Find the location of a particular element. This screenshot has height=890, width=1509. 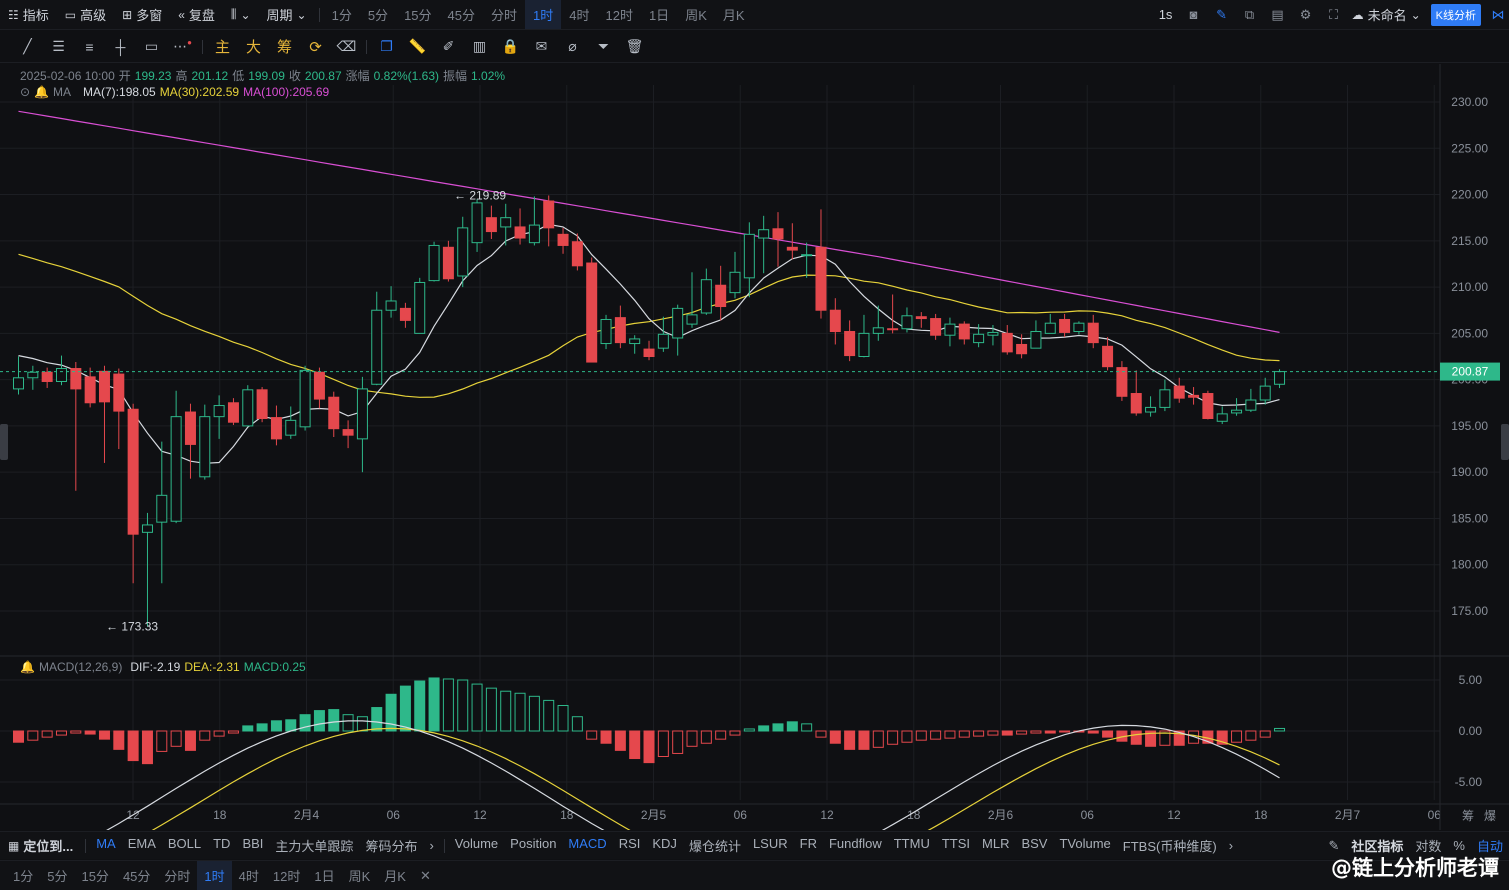

note-icon: ✉ is located at coordinates (541, 46).